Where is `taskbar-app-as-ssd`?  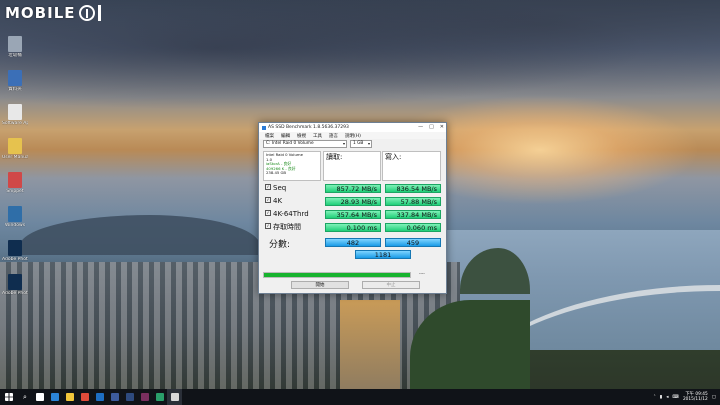 taskbar-app-as-ssd is located at coordinates (174, 397).